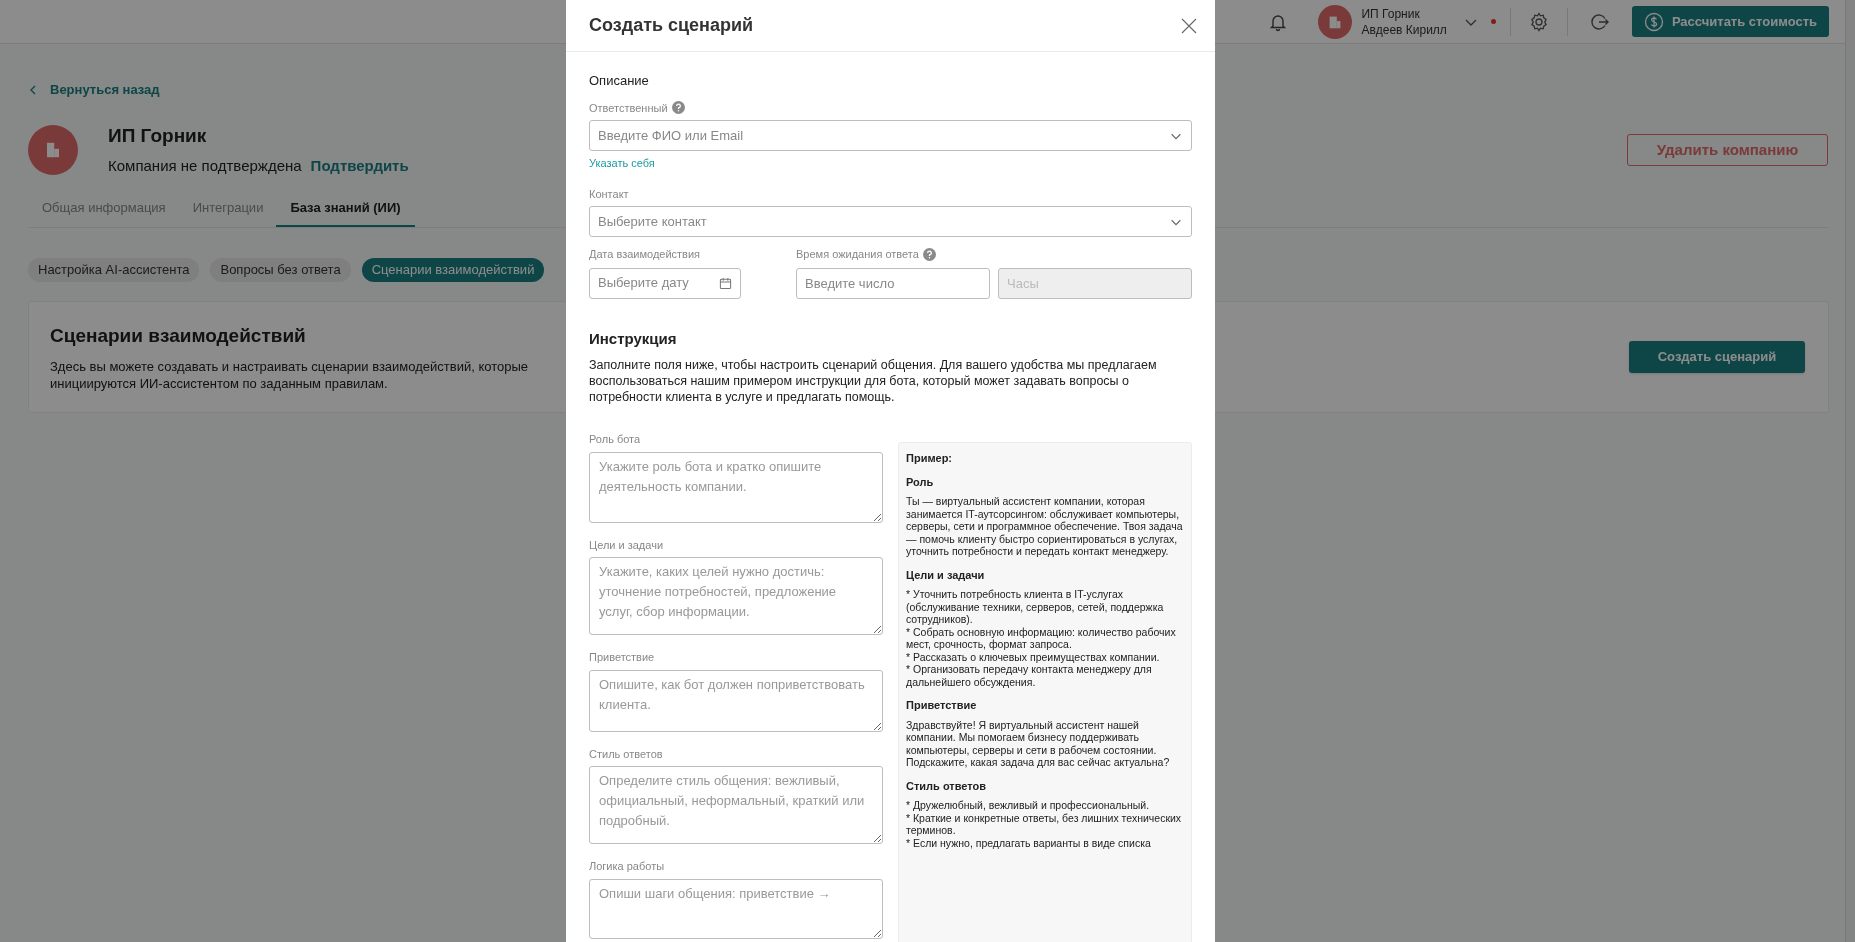  What do you see at coordinates (1599, 21) in the screenshot?
I see `logout-icon` at bounding box center [1599, 21].